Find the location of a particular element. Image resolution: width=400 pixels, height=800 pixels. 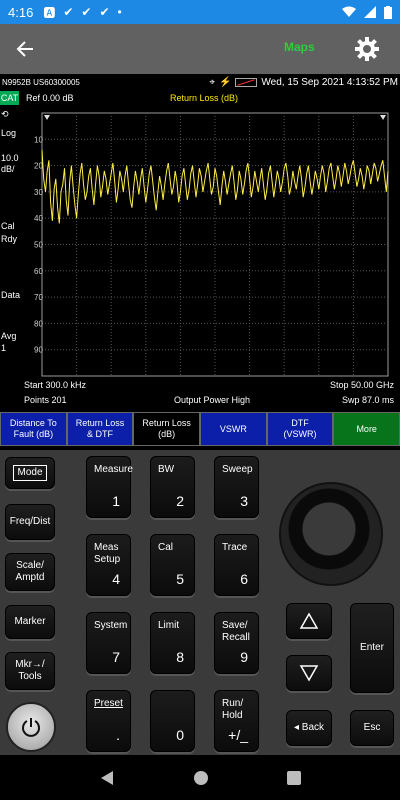

scale-type: Log is located at coordinates (9, 133).